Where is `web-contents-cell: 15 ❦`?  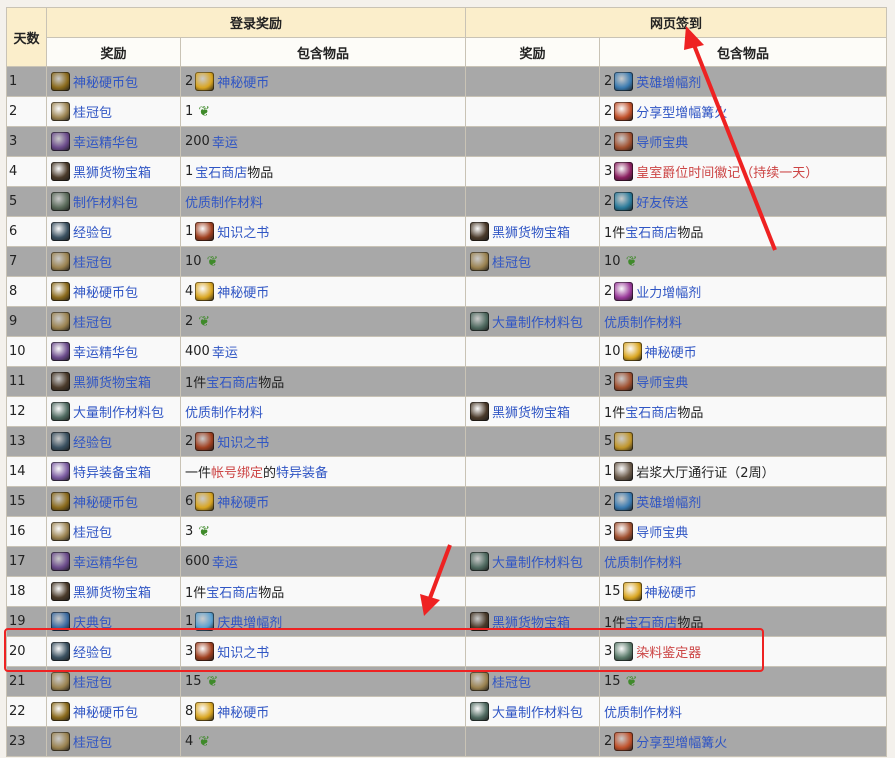 web-contents-cell: 15 ❦ is located at coordinates (743, 681).